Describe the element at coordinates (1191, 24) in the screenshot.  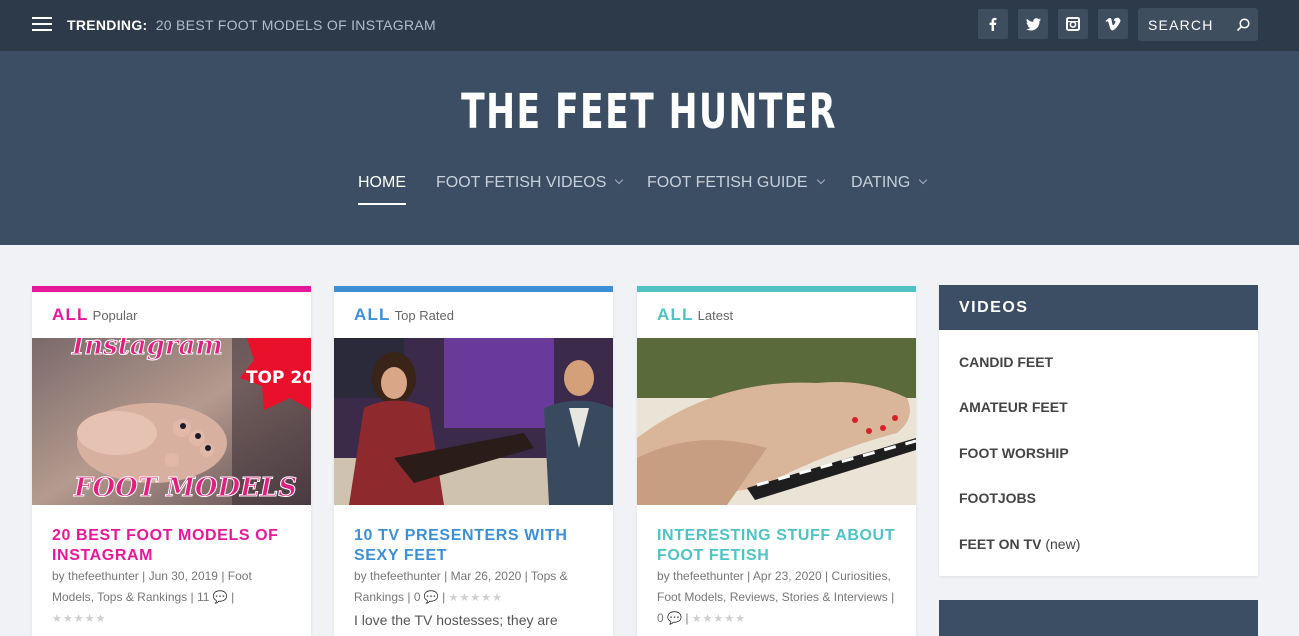
I see `search-input` at that location.